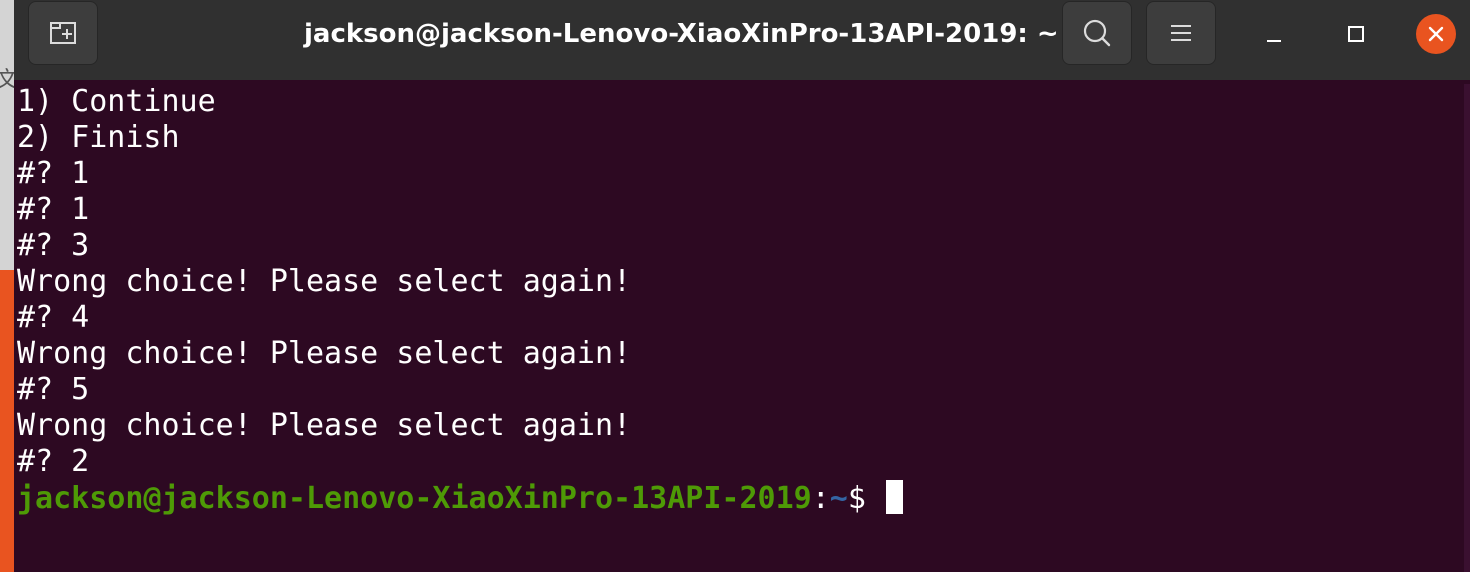 This screenshot has height=572, width=1470. What do you see at coordinates (894, 497) in the screenshot?
I see `text-cursor` at bounding box center [894, 497].